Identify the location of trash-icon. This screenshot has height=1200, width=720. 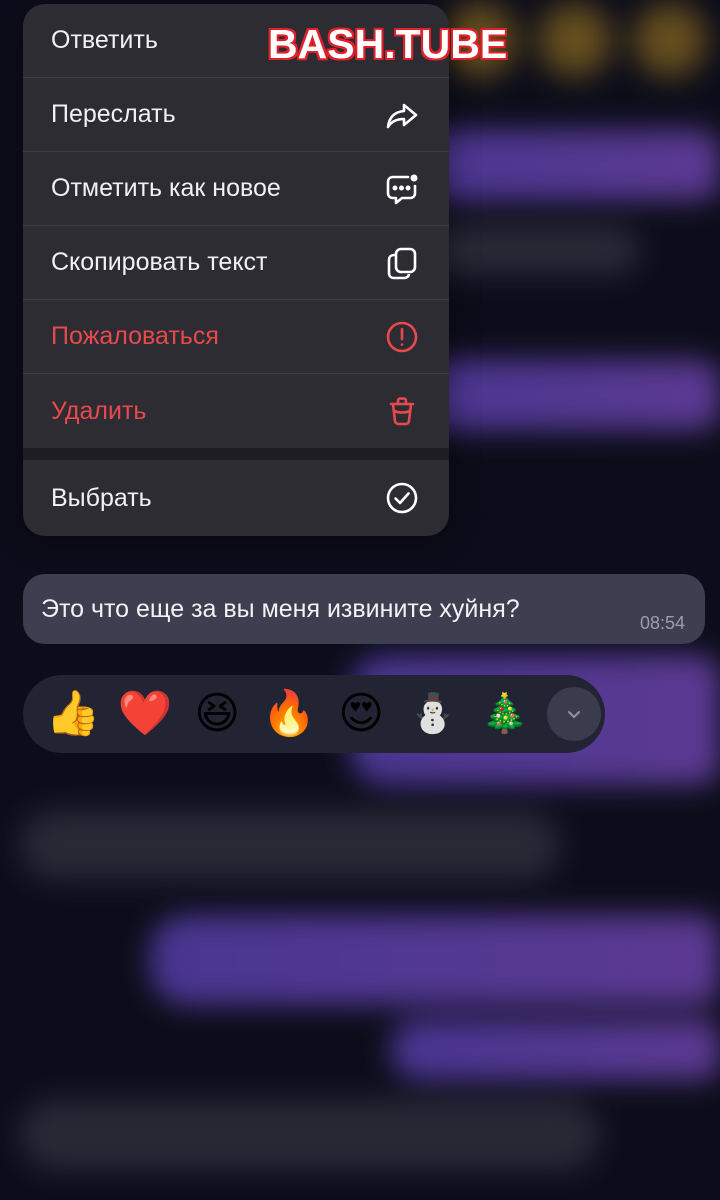
(402, 411).